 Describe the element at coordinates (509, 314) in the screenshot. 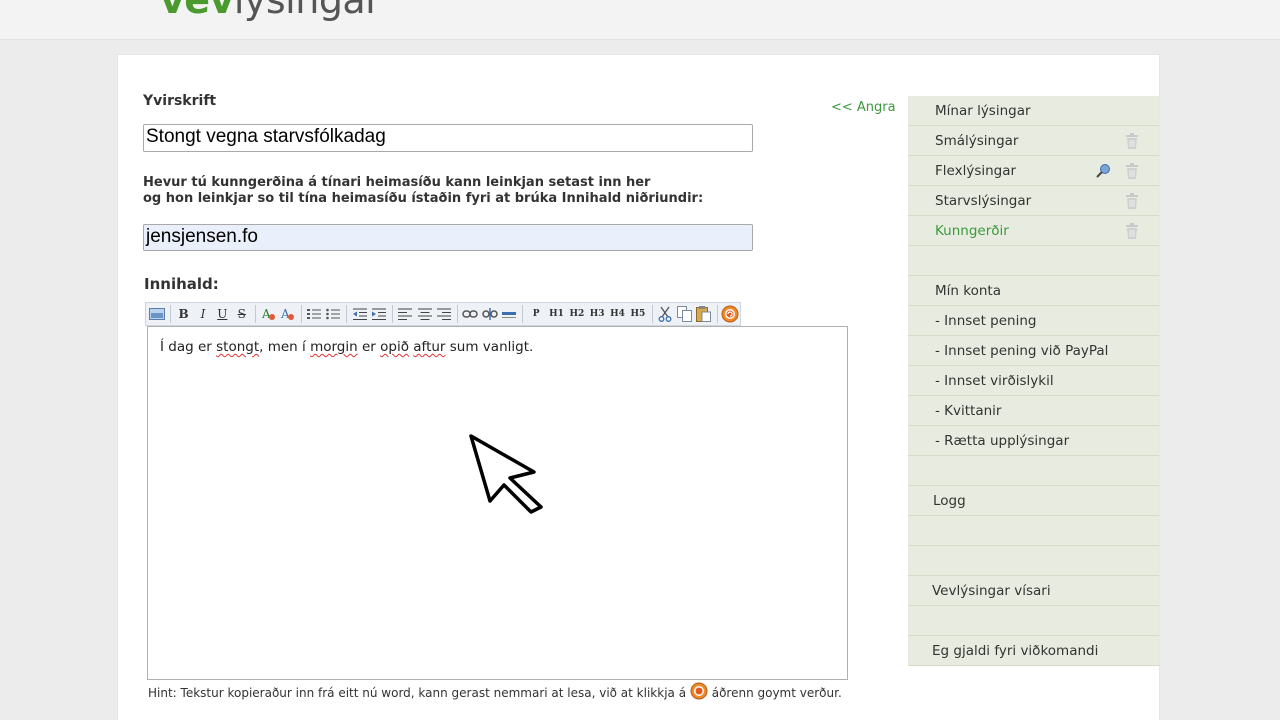

I see `horizontal-rule-icon` at that location.